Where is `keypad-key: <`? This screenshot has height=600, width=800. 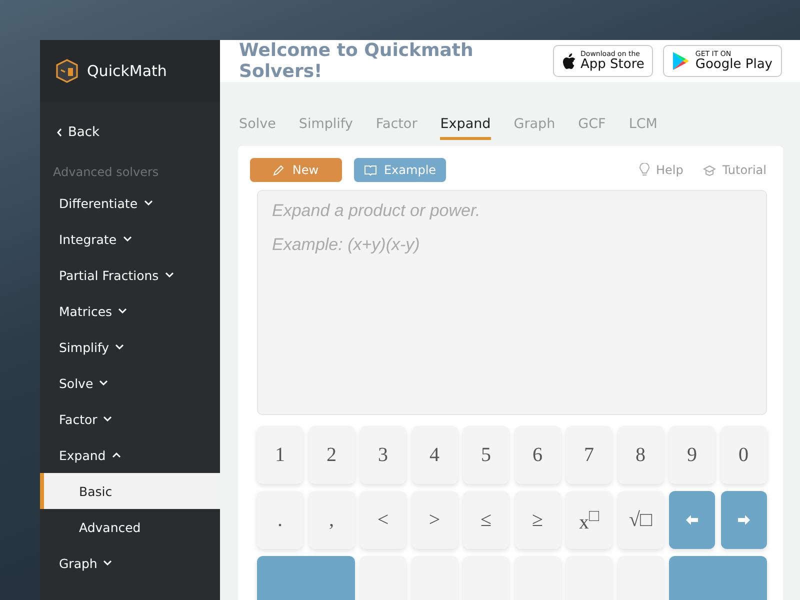
keypad-key: < is located at coordinates (383, 520).